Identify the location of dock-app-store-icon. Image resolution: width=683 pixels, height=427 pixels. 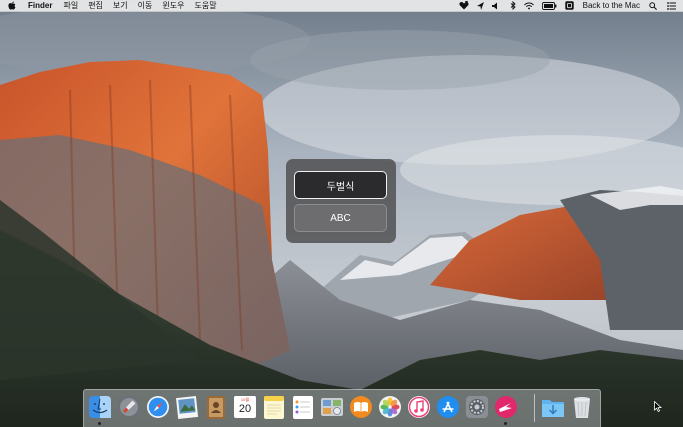
(448, 407).